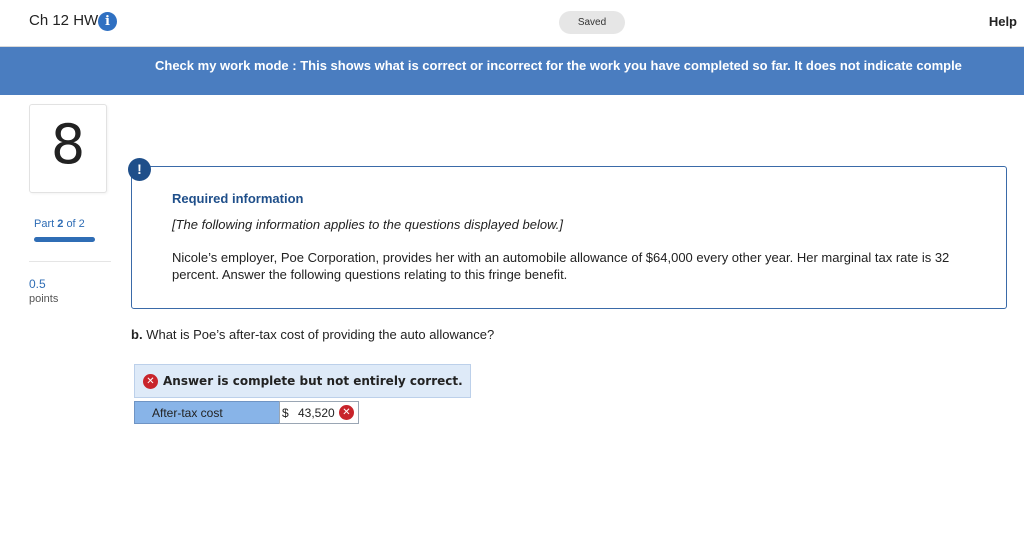  What do you see at coordinates (70, 261) in the screenshot?
I see `sidebar-divider` at bounding box center [70, 261].